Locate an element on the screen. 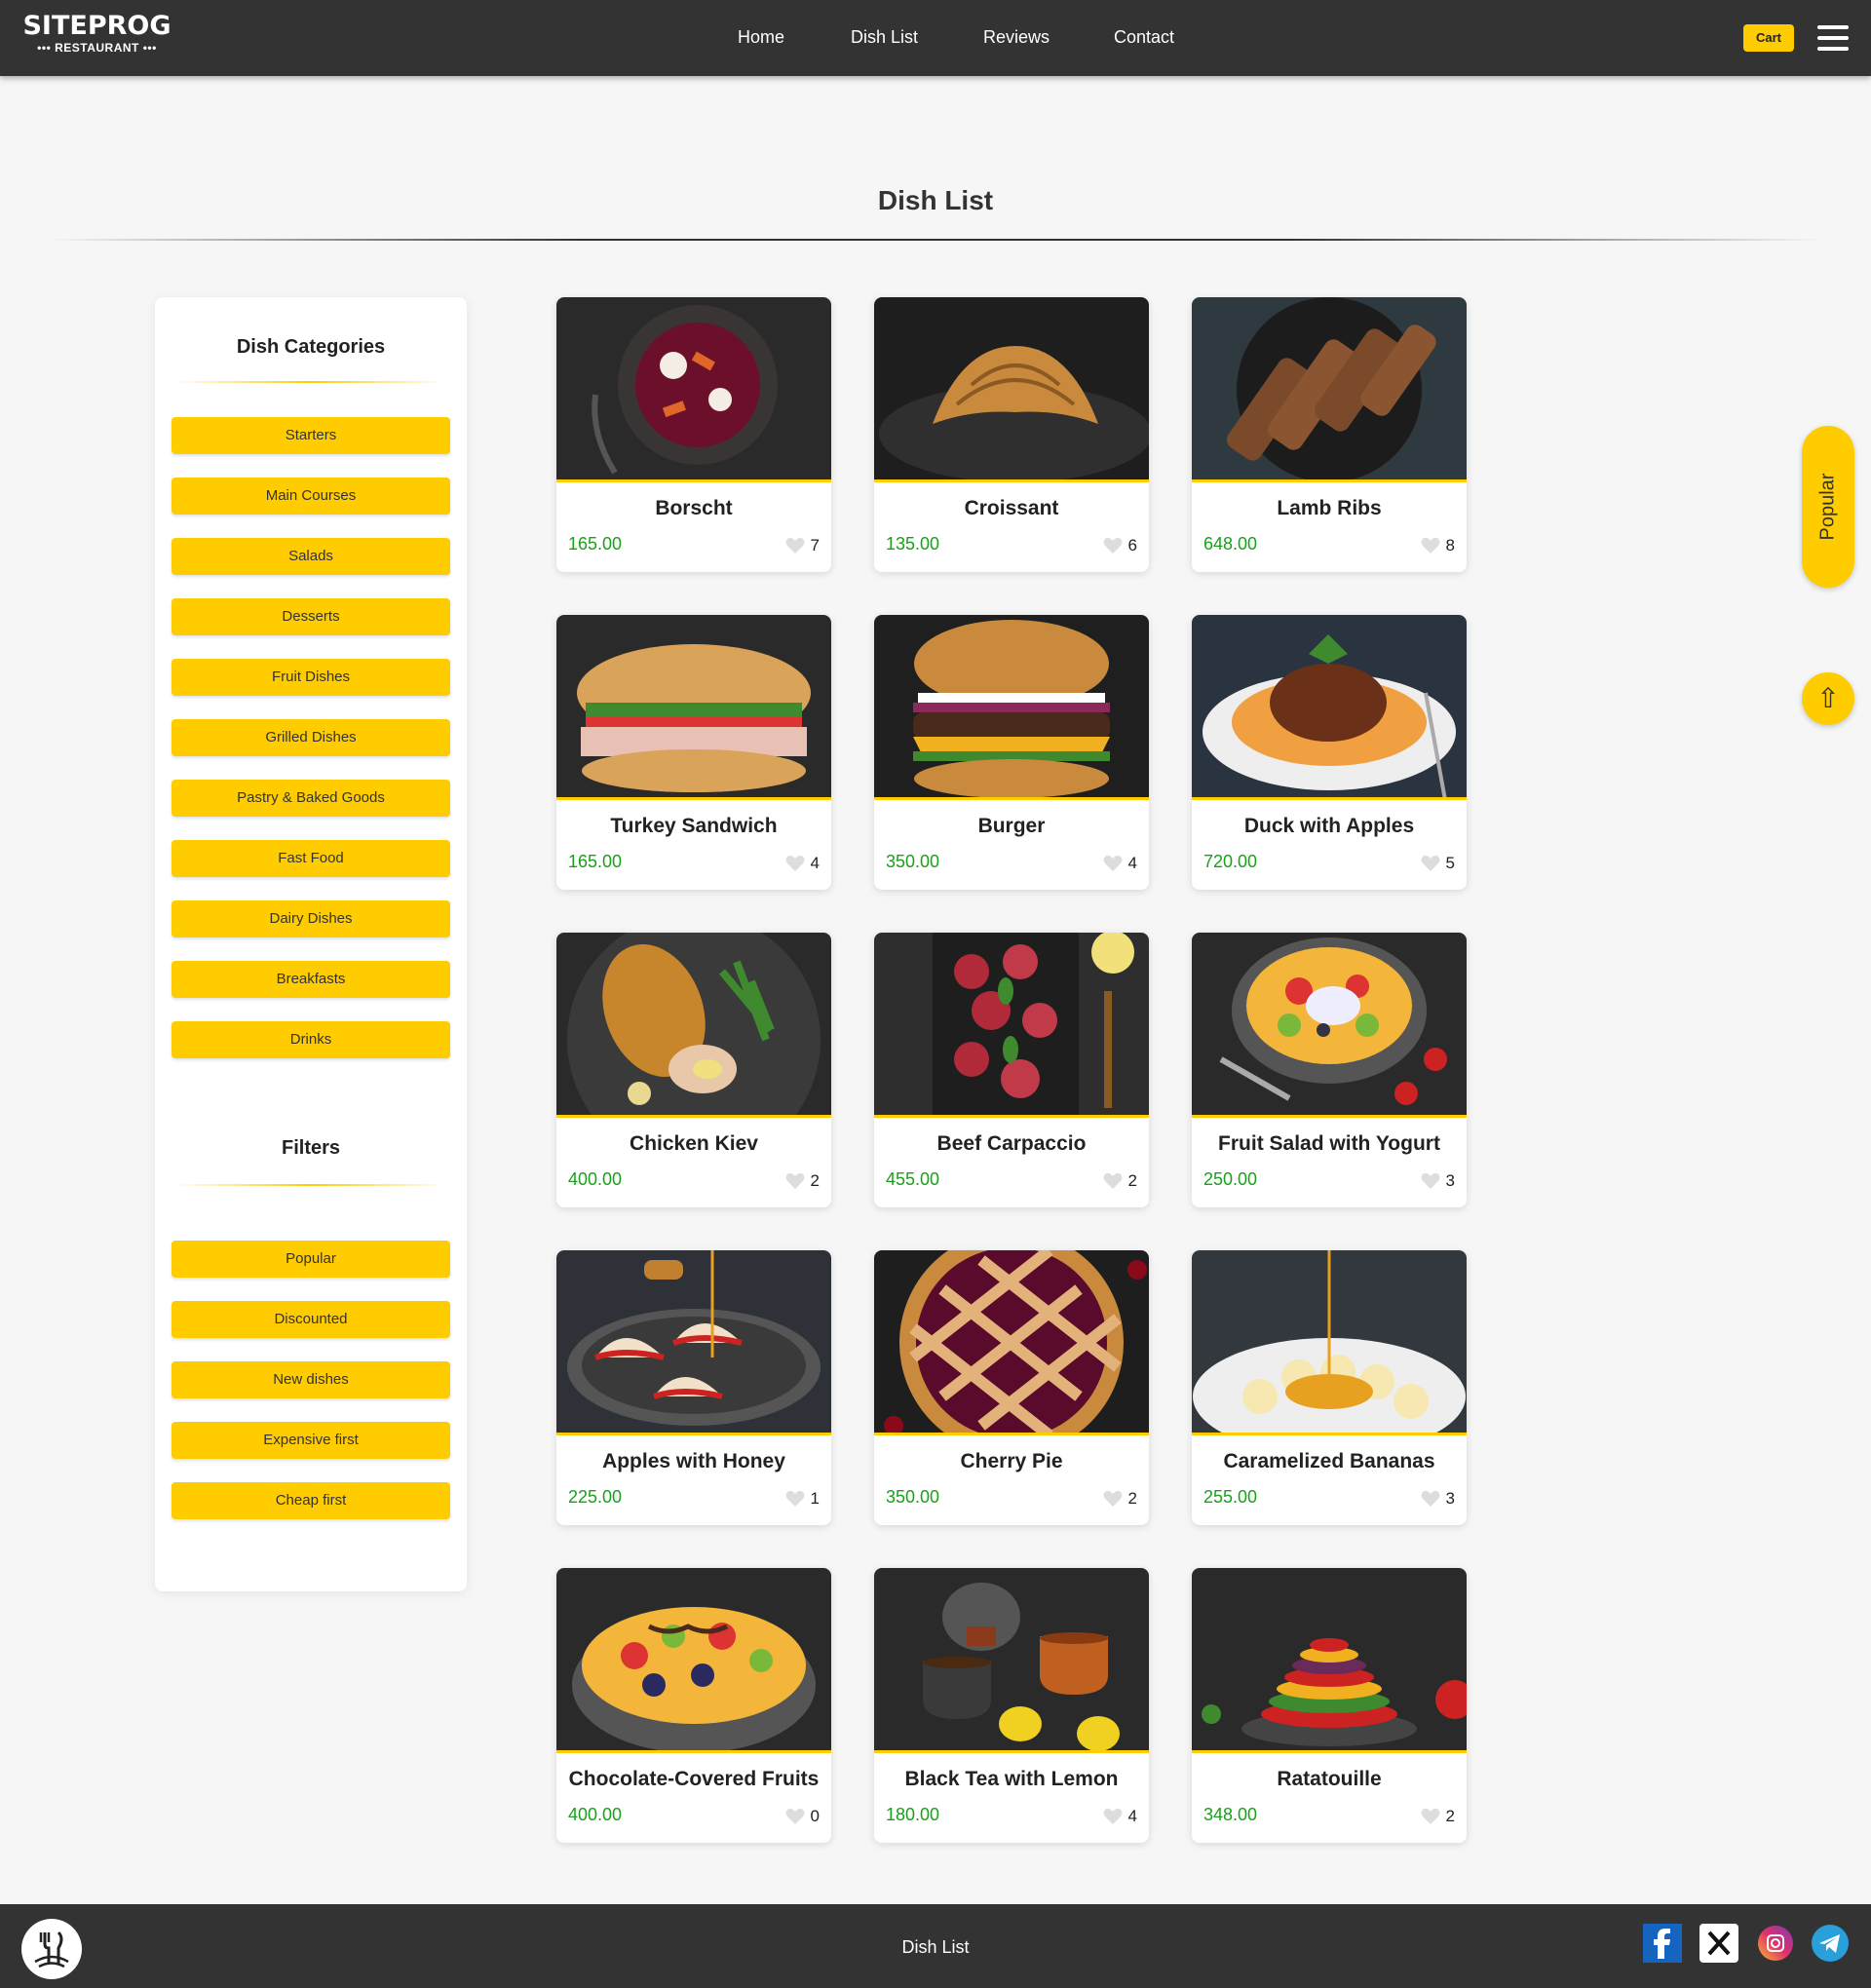 The width and height of the screenshot is (1871, 1988). scroll-up-button: ⇧ is located at coordinates (1828, 698).